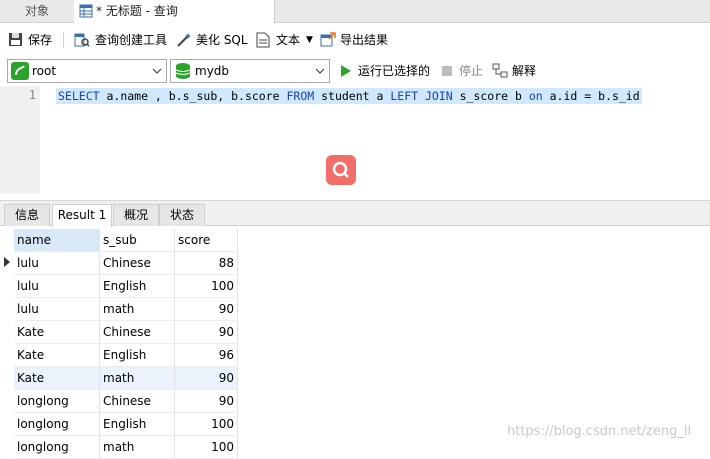 This screenshot has height=459, width=710. I want to click on tab-query: * 无标题 - 查询, so click(174, 11).